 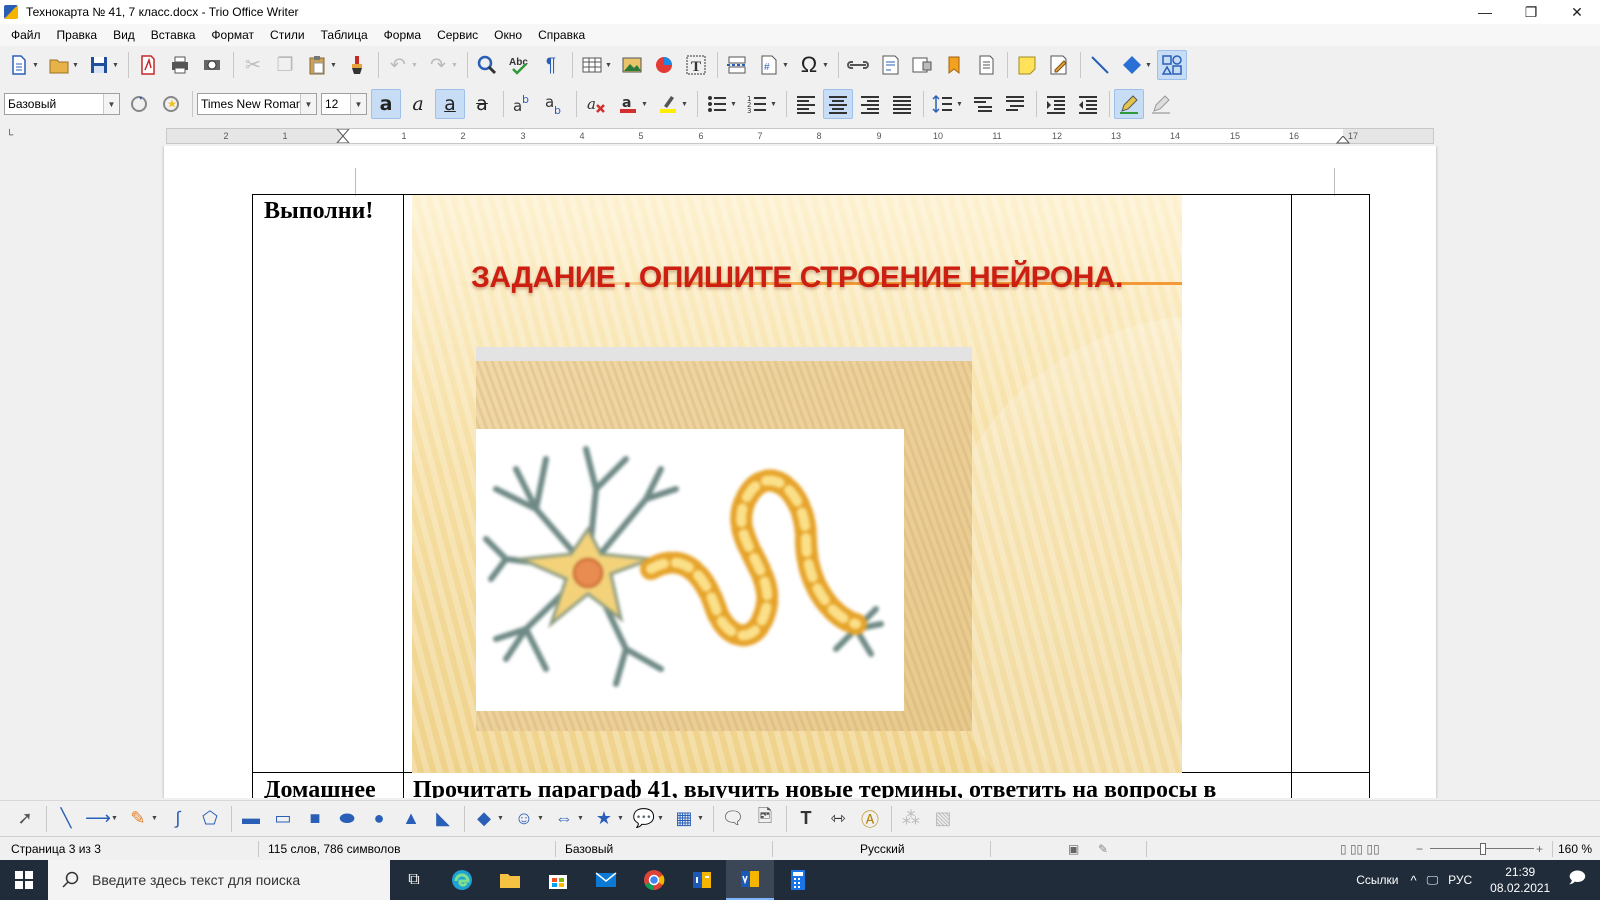 What do you see at coordinates (858, 65) in the screenshot?
I see `hyperlink-button` at bounding box center [858, 65].